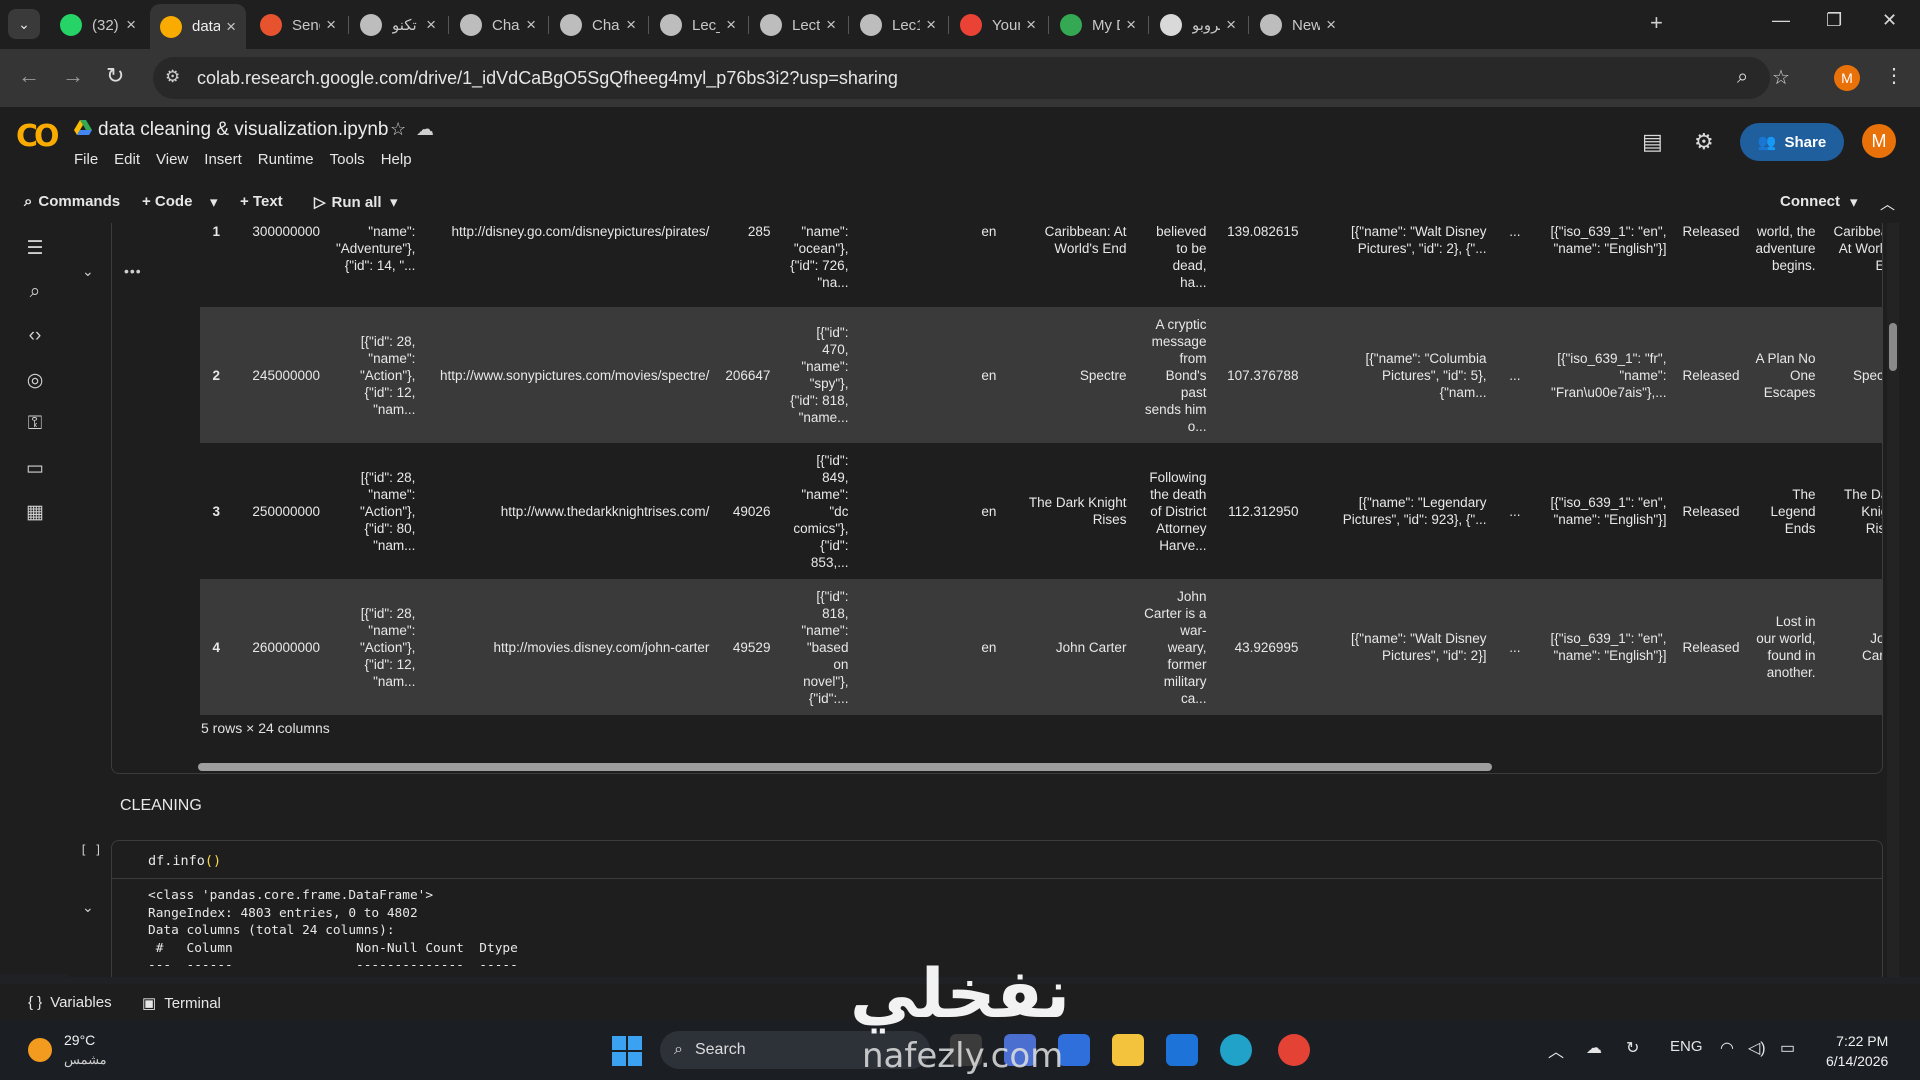 Image resolution: width=1920 pixels, height=1080 pixels. What do you see at coordinates (1810, 201) in the screenshot?
I see `connect-button: Connect` at bounding box center [1810, 201].